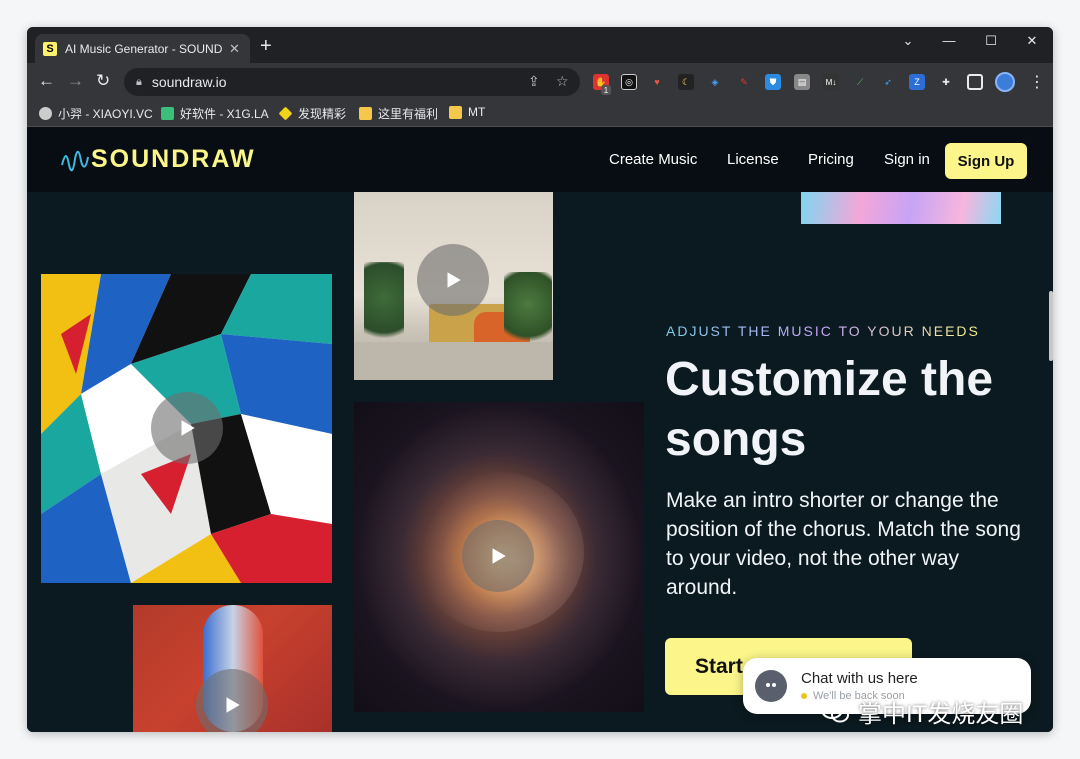 This screenshot has width=1080, height=759. Describe the element at coordinates (105, 114) in the screenshot. I see `bookmark-label: 小羿 - XIAOYI.VC` at that location.